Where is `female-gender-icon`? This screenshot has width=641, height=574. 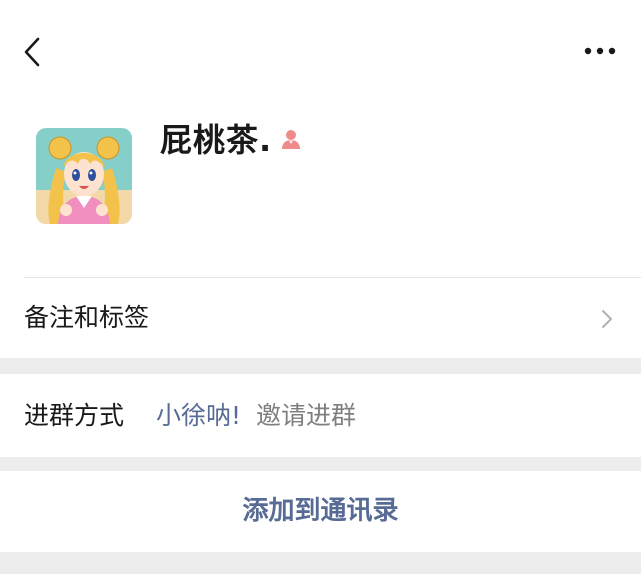
female-gender-icon is located at coordinates (291, 139).